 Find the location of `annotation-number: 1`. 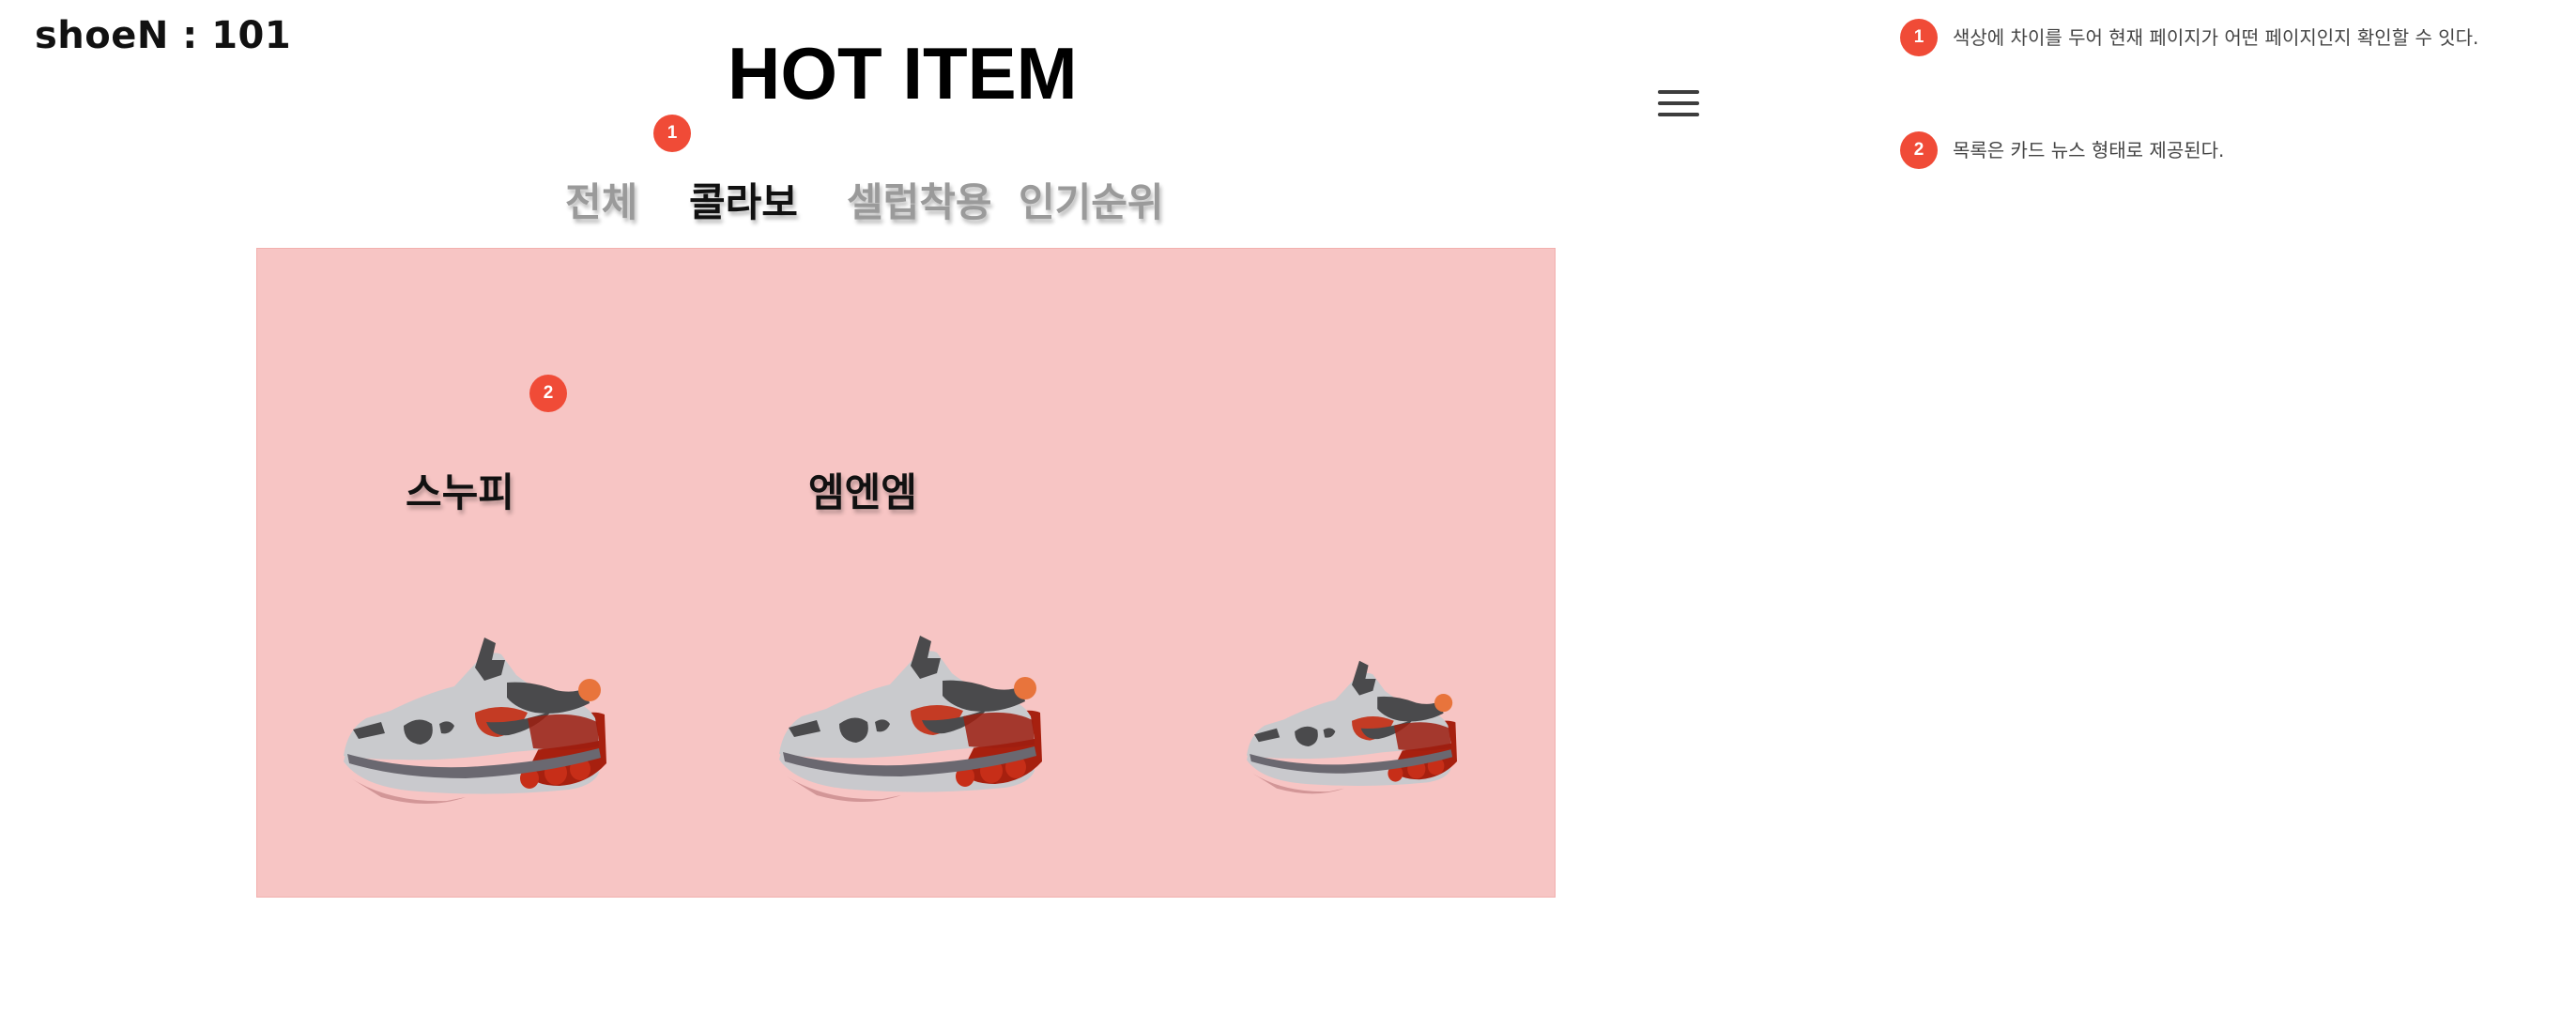

annotation-number: 1 is located at coordinates (1919, 38).